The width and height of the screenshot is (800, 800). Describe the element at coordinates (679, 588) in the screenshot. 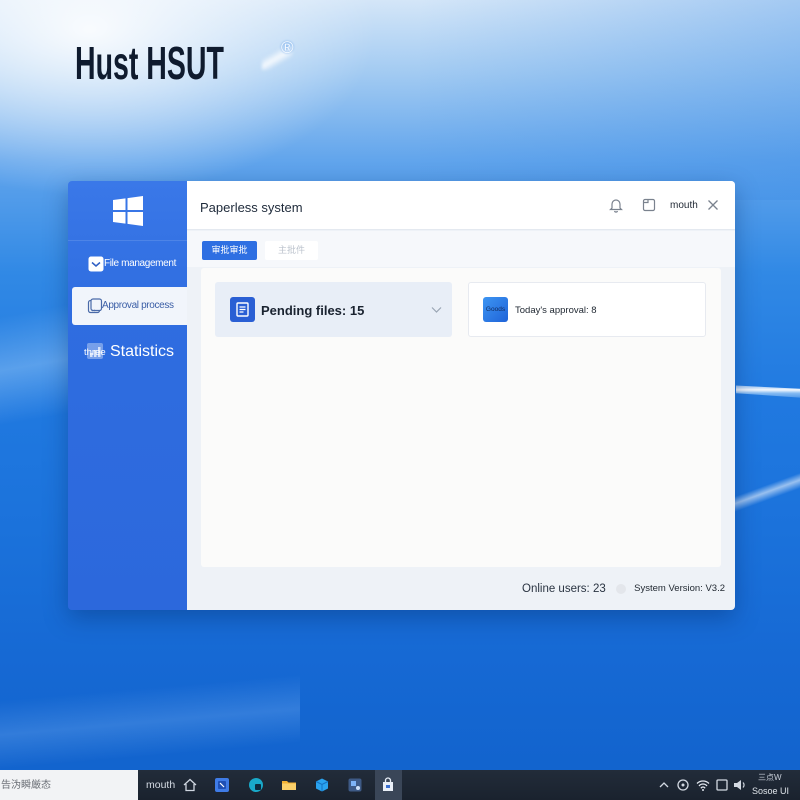

I see `system-version: System Version: V3.2` at that location.